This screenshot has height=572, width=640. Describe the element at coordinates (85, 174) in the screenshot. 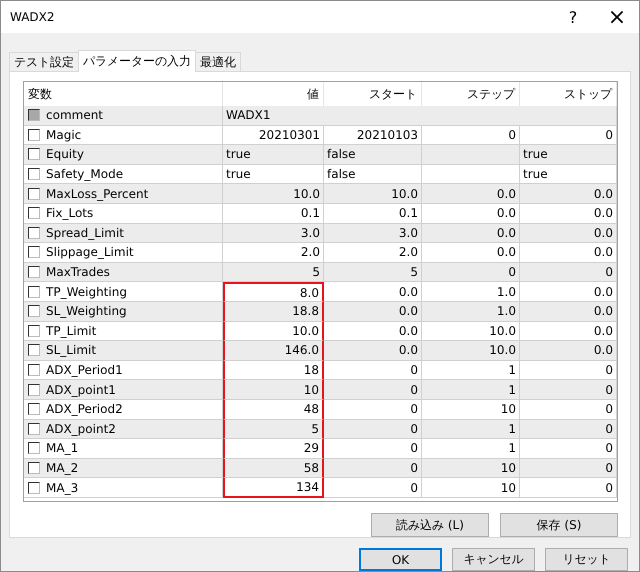

I see `parameter-name: Safety_Mode` at that location.